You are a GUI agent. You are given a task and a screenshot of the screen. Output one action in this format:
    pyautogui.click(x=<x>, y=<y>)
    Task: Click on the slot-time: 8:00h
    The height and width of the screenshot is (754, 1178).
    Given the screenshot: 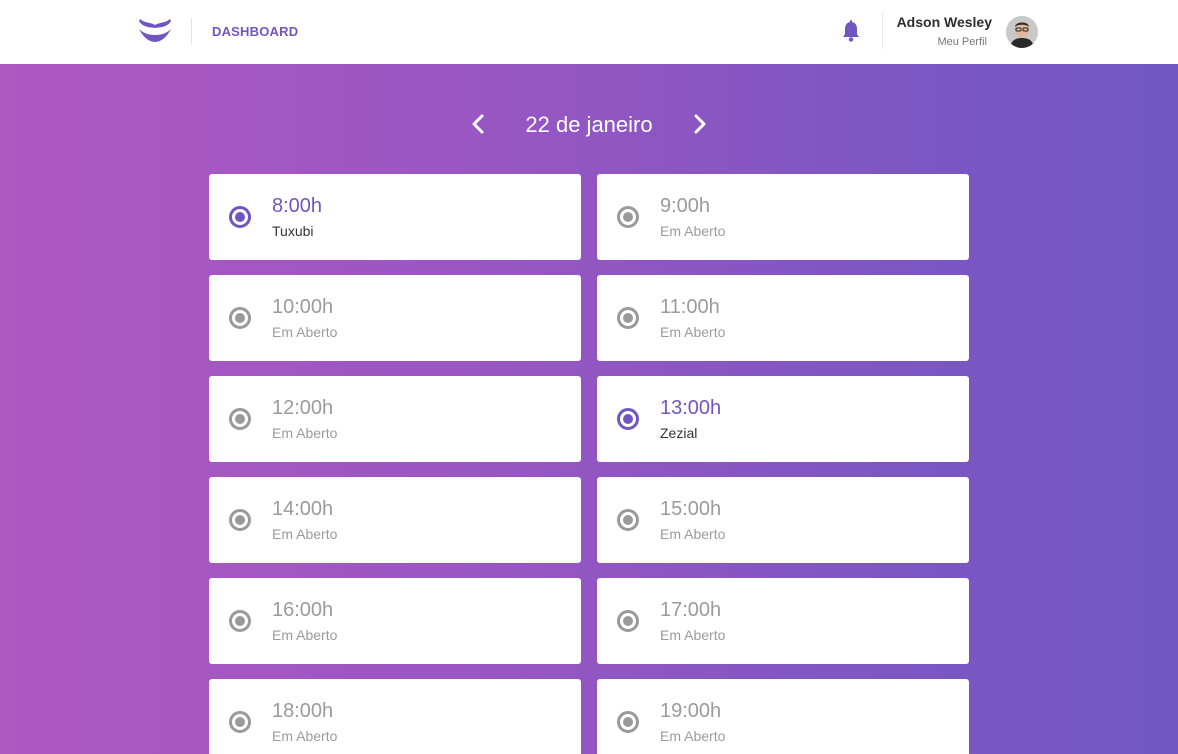 What is the action you would take?
    pyautogui.click(x=297, y=206)
    